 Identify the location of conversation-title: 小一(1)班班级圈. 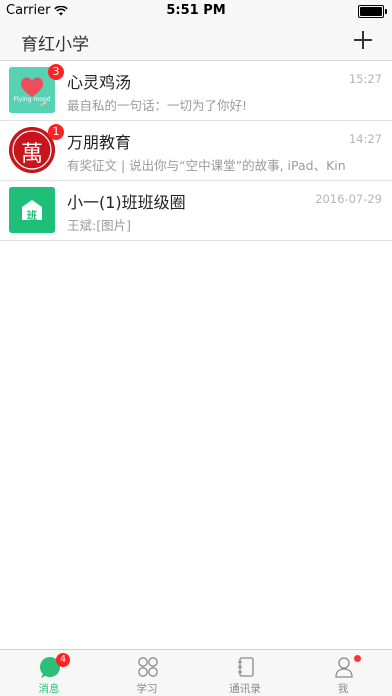
(126, 202).